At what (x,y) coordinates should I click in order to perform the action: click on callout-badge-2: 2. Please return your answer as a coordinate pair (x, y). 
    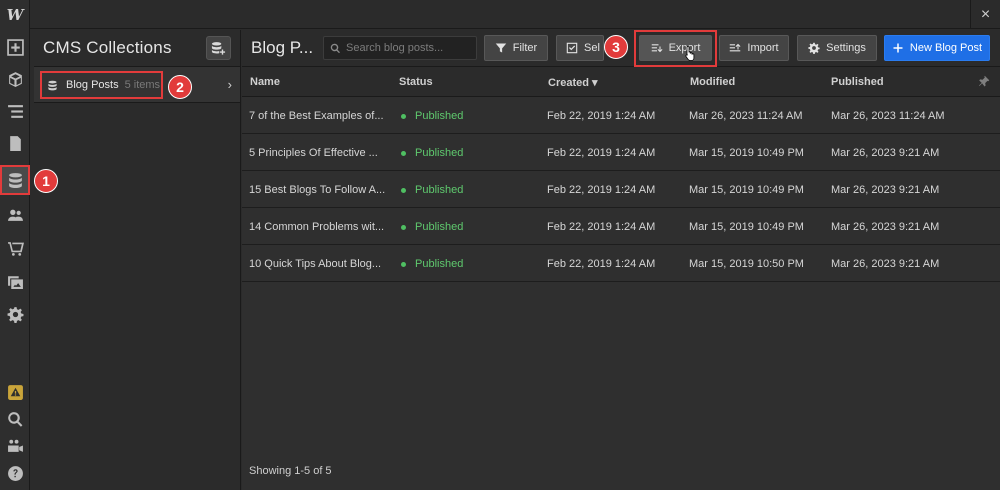
    Looking at the image, I should click on (180, 87).